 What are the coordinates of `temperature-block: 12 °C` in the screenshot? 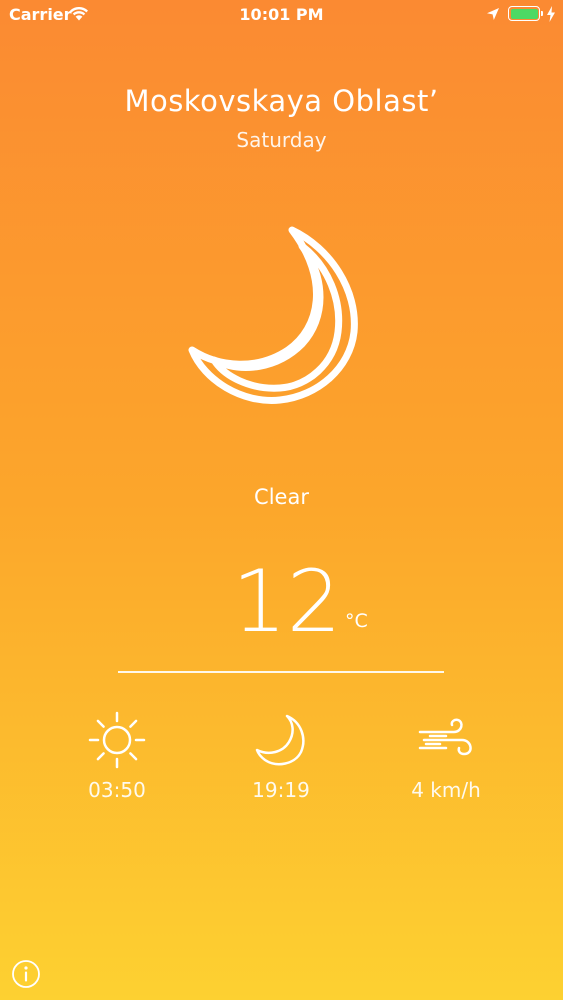 It's located at (281, 602).